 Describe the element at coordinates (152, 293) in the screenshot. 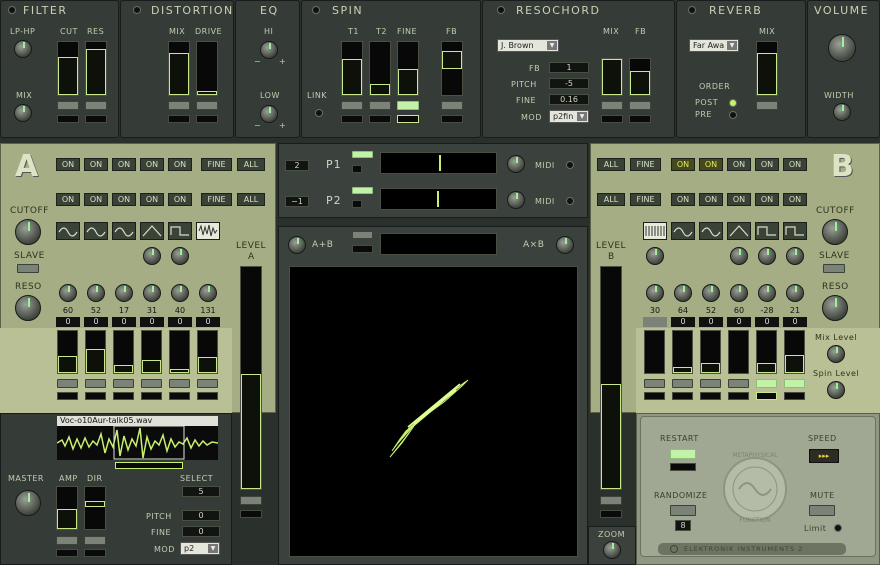

I see `osc-a4-knob` at that location.